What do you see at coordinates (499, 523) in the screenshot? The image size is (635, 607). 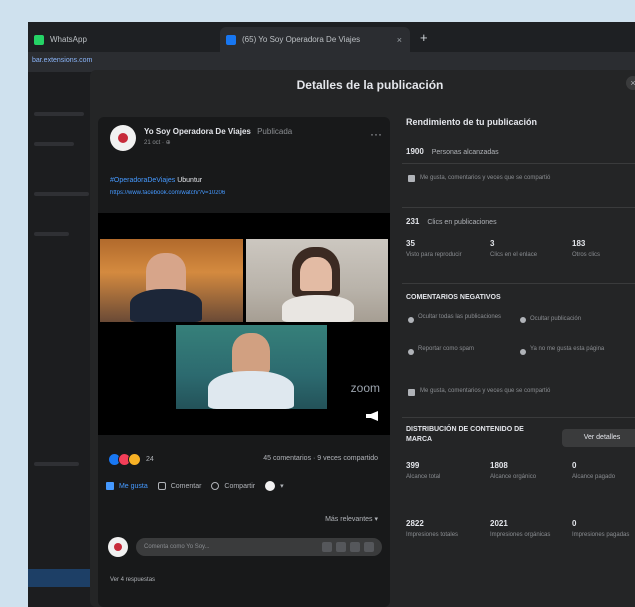 I see `dist-value: 2021` at bounding box center [499, 523].